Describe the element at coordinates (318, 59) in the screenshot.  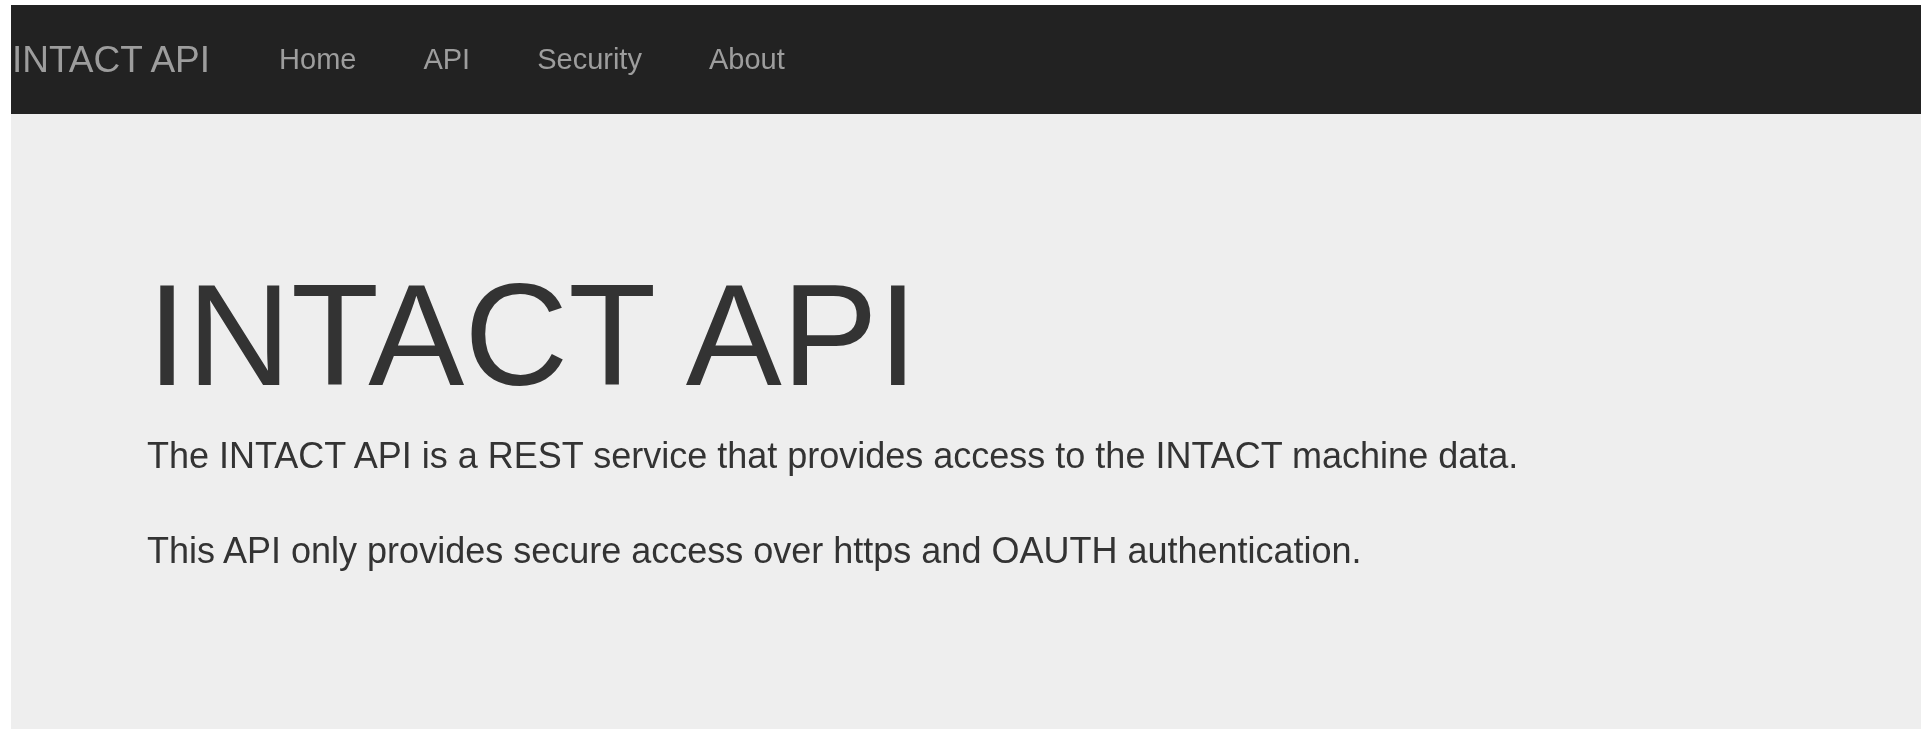
I see `nav-link: Home` at that location.